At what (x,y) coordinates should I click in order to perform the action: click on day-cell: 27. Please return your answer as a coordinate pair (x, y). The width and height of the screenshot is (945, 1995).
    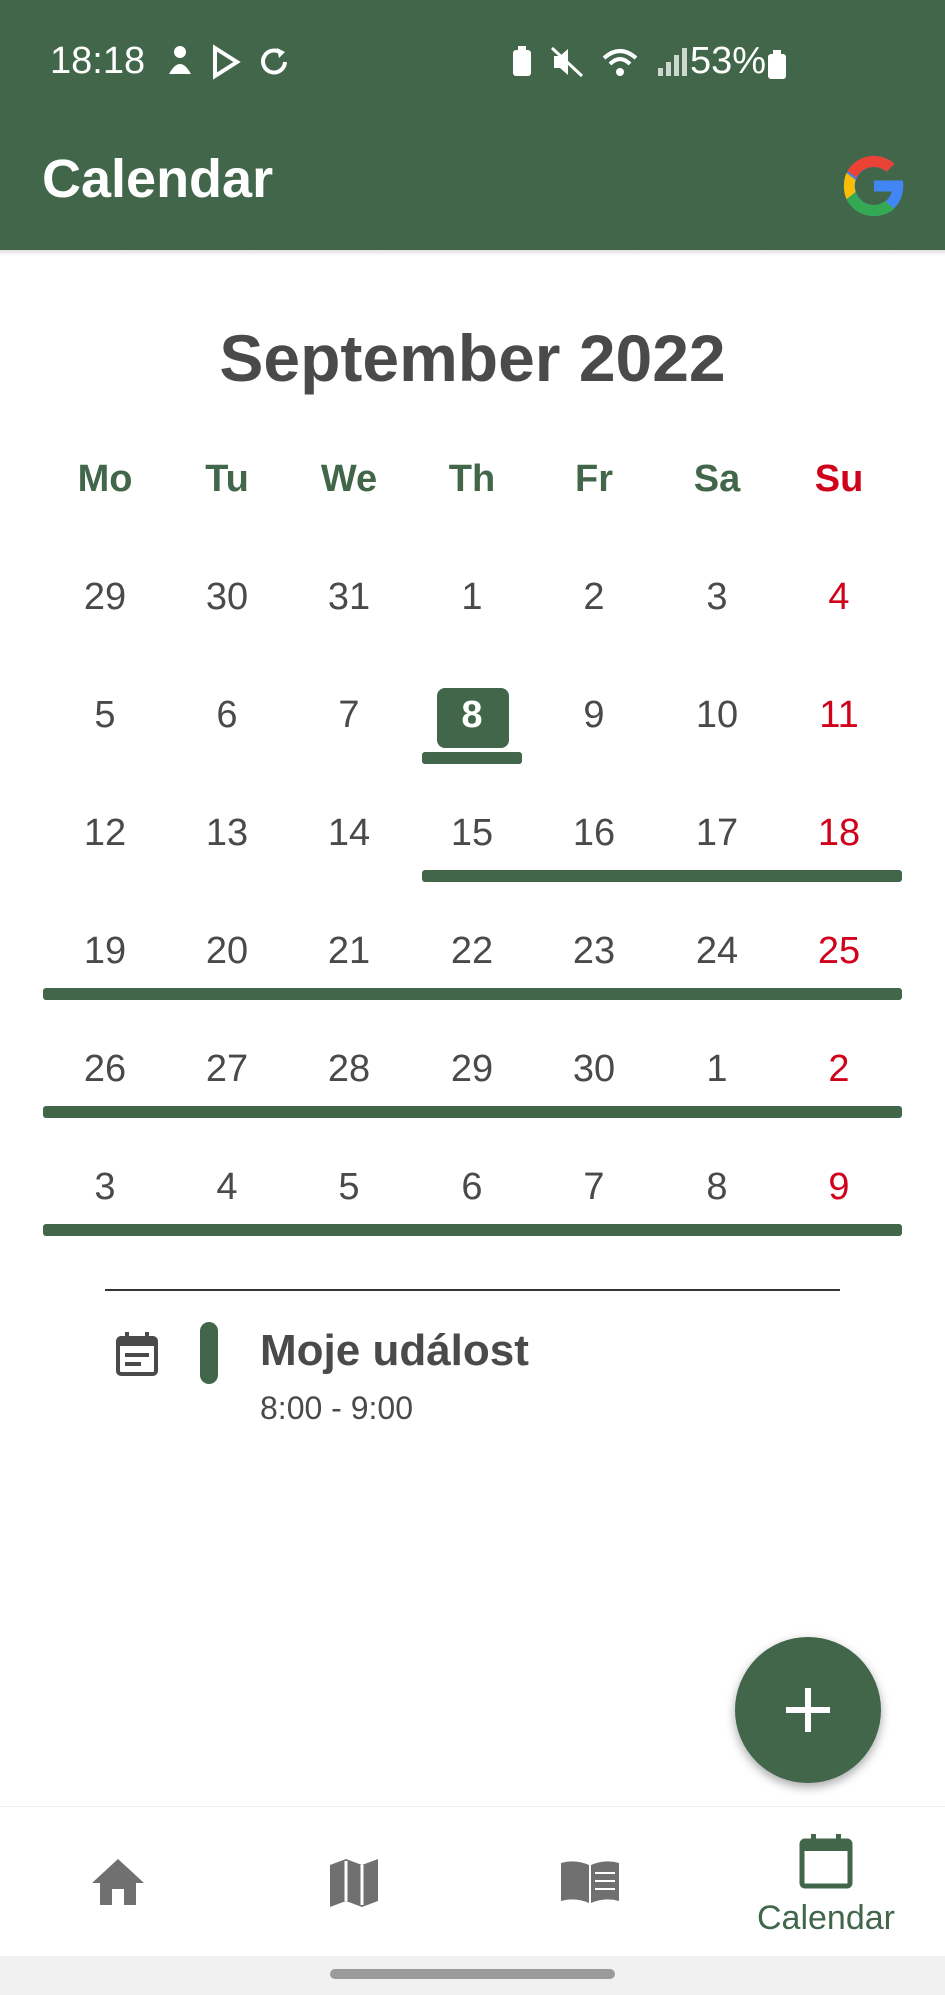
    Looking at the image, I should click on (227, 1069).